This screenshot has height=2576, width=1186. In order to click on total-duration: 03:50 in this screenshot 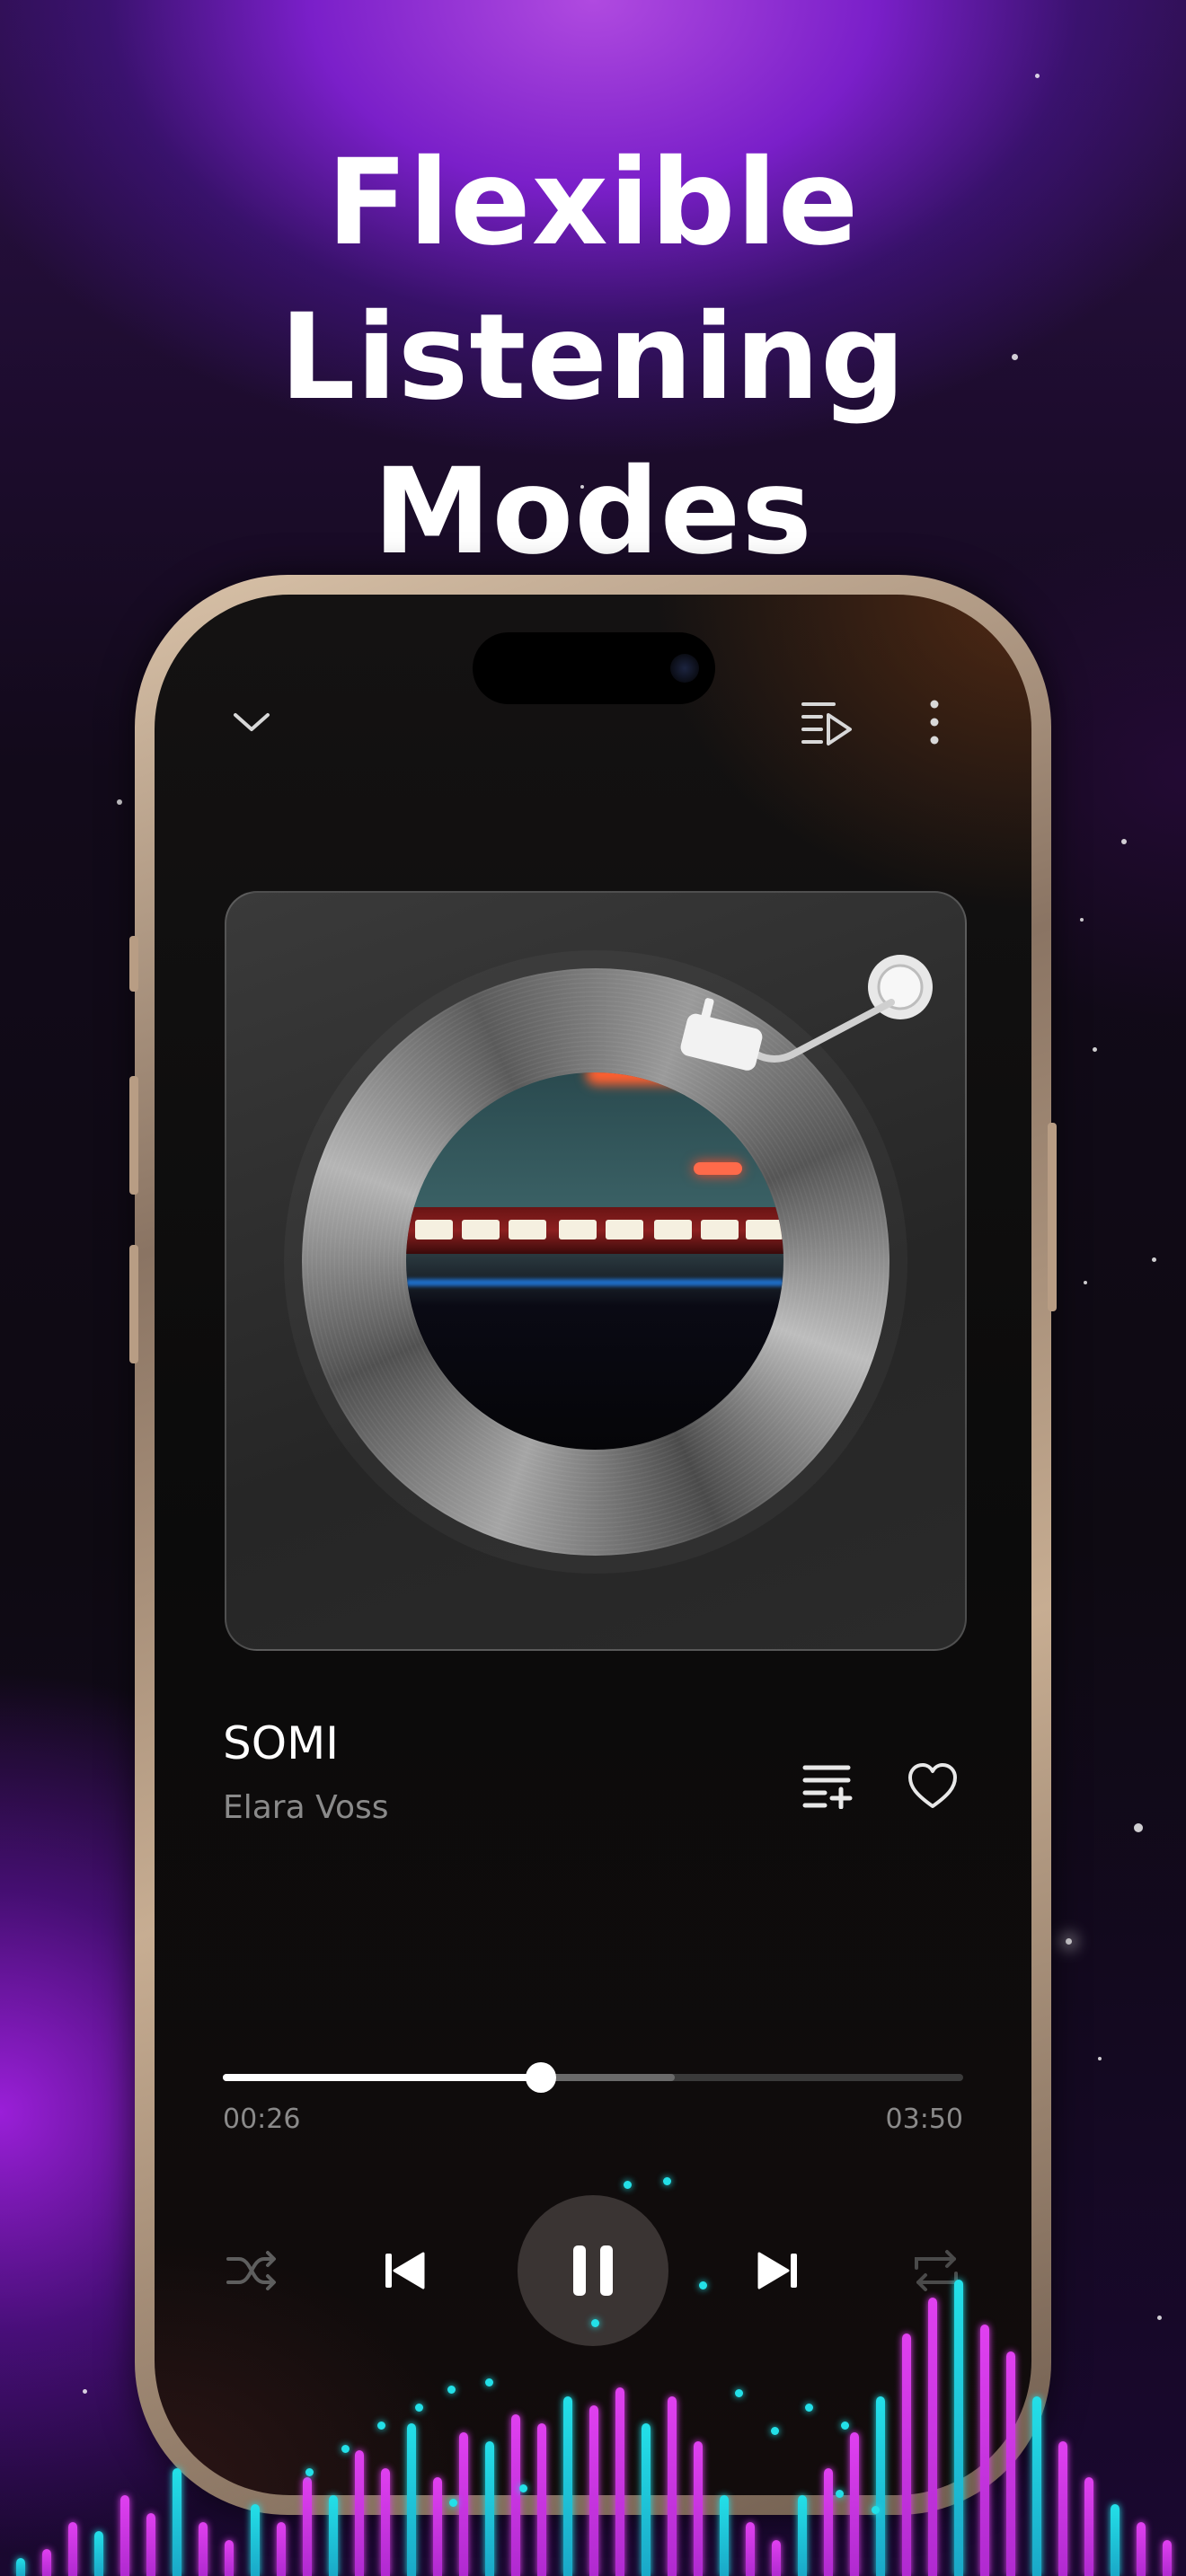, I will do `click(924, 2119)`.